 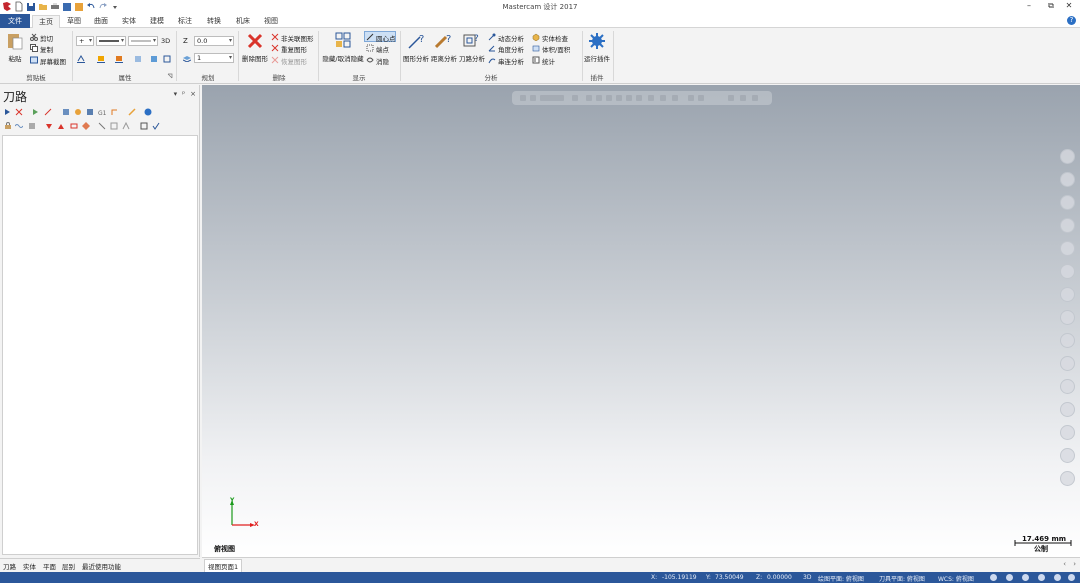 What do you see at coordinates (214, 41) in the screenshot?
I see `z-depth-input: 0.0` at bounding box center [214, 41].